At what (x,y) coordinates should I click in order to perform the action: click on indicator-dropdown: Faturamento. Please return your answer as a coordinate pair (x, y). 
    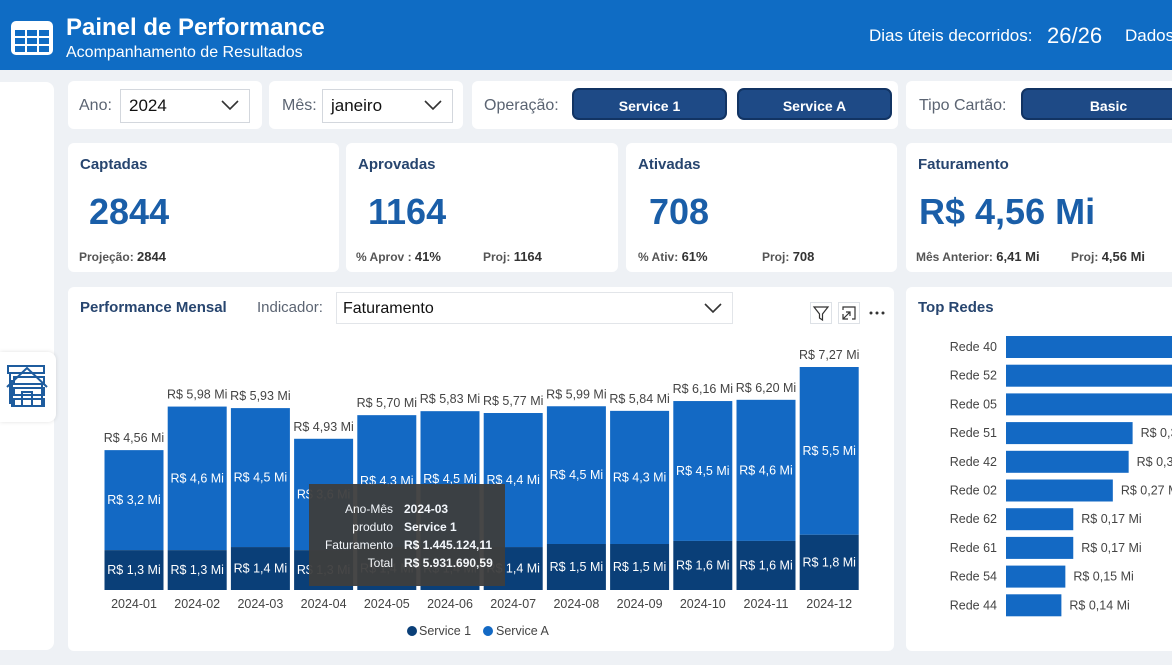
    Looking at the image, I should click on (534, 308).